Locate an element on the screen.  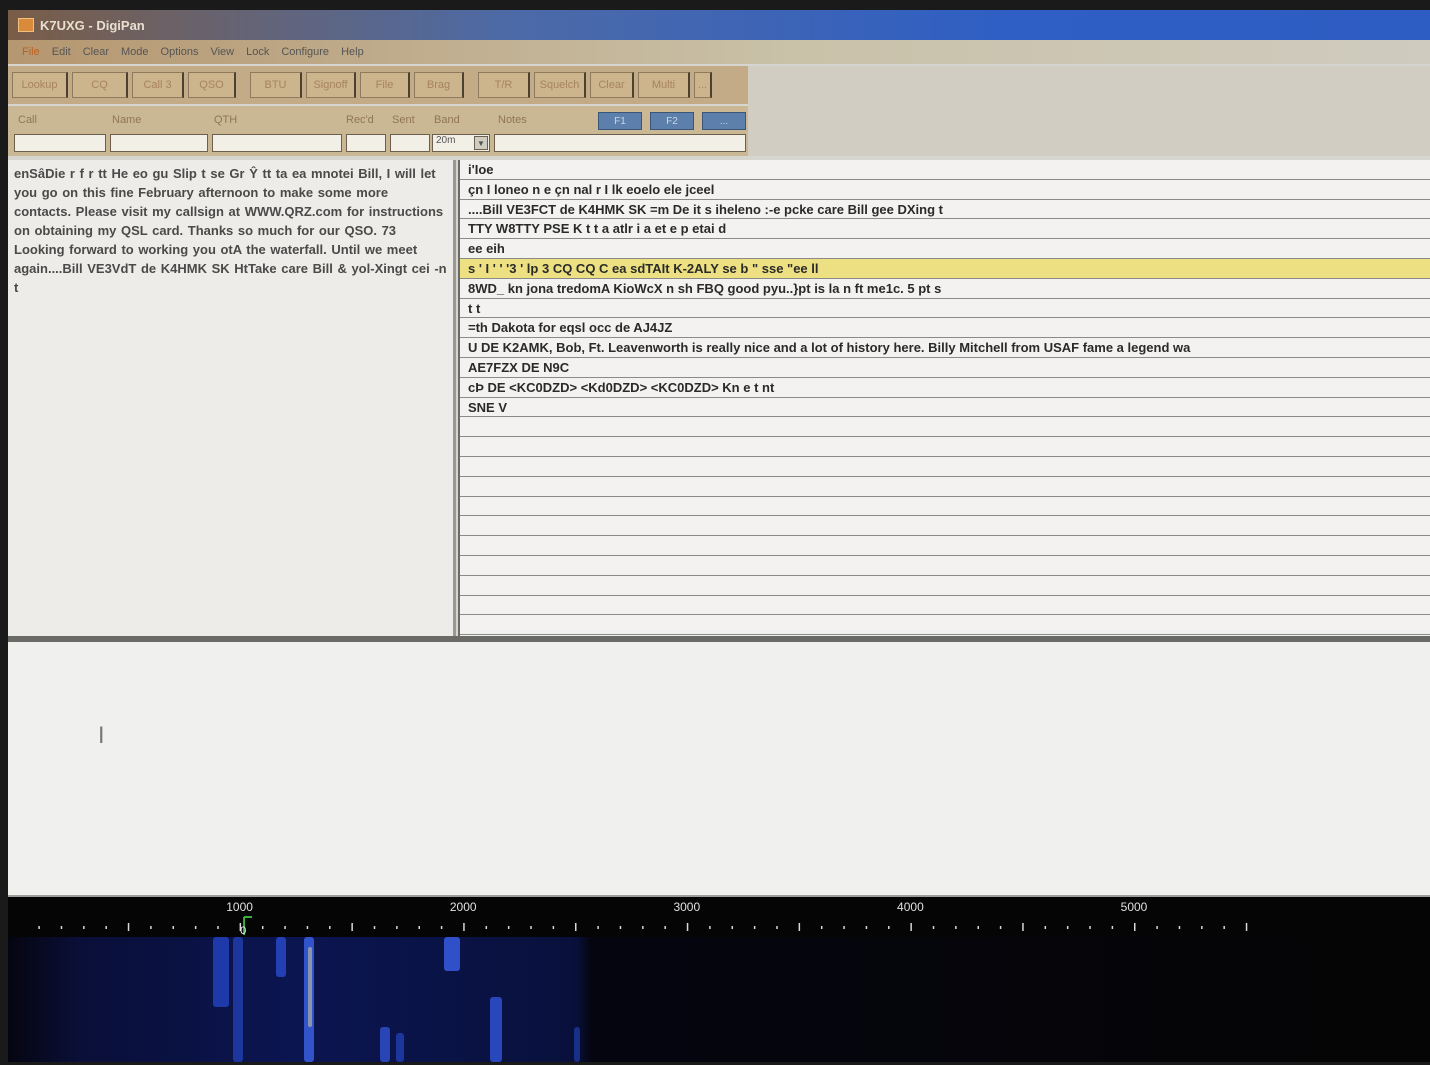
btu-button: BTU is located at coordinates (276, 85).